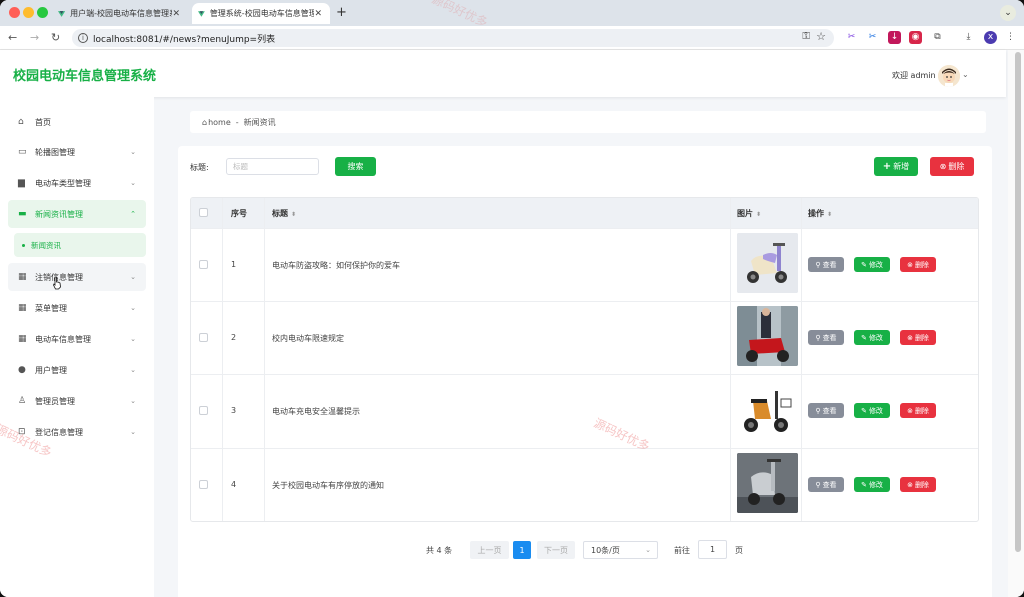 Image resolution: width=1024 pixels, height=597 pixels. What do you see at coordinates (46, 245) in the screenshot?
I see `sidebar-subitem-label: 新闻资讯` at bounding box center [46, 245].